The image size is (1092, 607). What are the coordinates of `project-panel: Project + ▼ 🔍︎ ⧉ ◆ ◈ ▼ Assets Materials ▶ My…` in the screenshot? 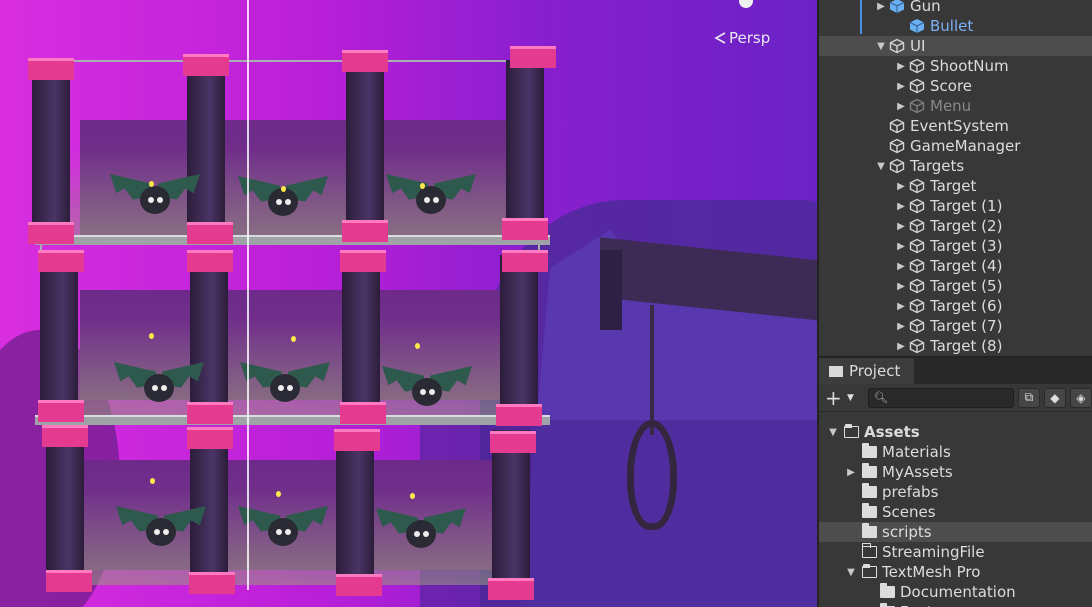 It's located at (954, 481).